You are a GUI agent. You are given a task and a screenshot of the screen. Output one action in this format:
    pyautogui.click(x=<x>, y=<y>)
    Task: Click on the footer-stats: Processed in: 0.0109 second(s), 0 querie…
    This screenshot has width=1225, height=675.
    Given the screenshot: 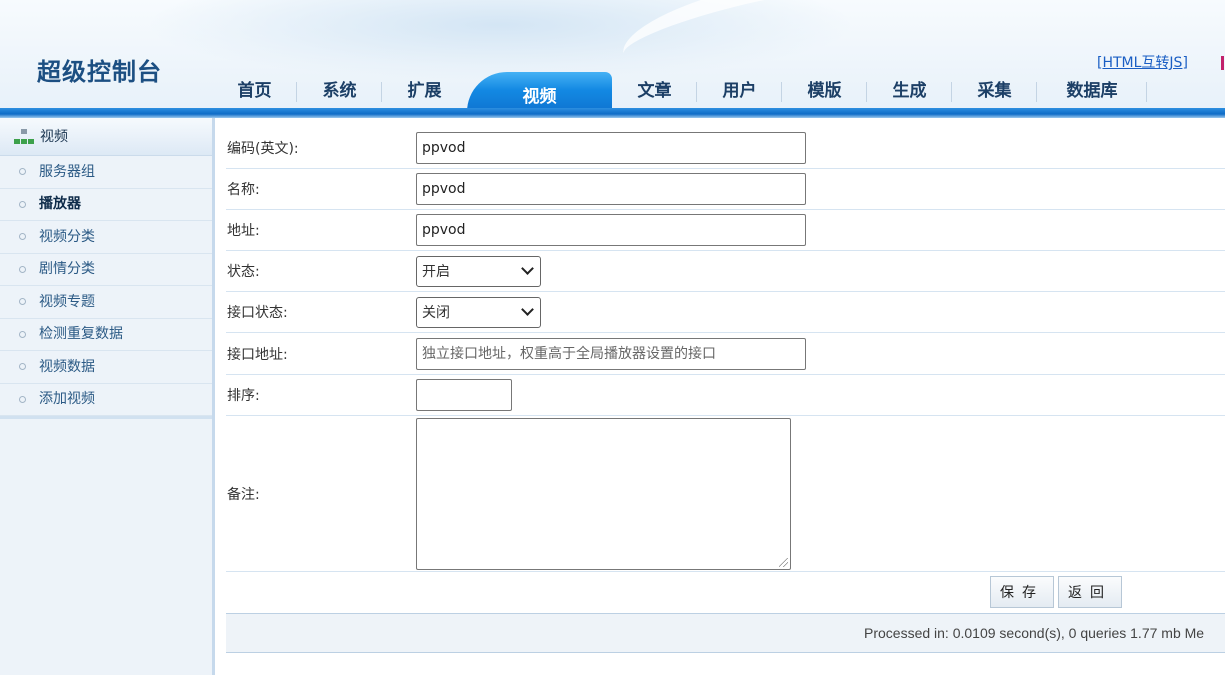 What is the action you would take?
    pyautogui.click(x=1034, y=633)
    